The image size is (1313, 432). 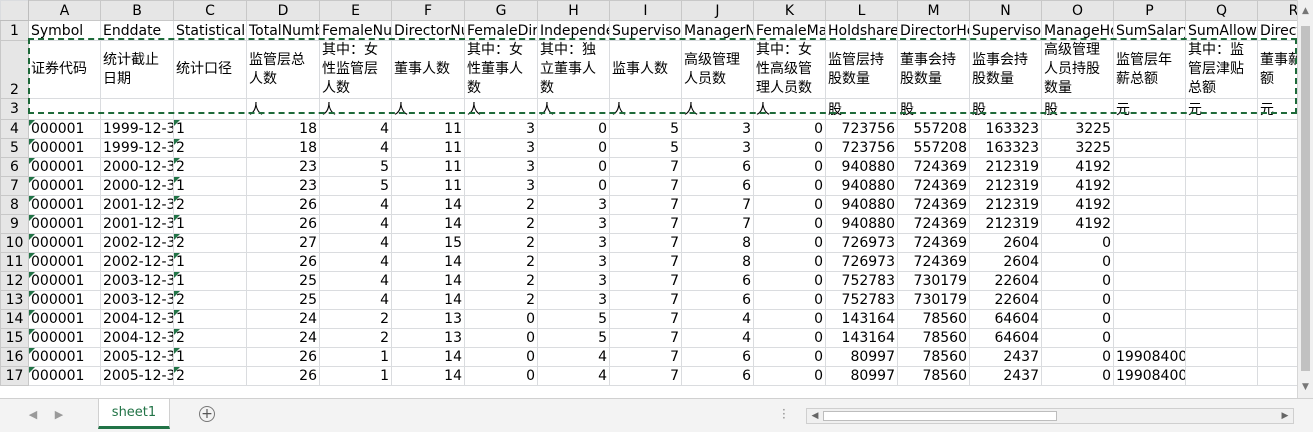 I want to click on field-code-cell: SumSalary, so click(x=1149, y=30).